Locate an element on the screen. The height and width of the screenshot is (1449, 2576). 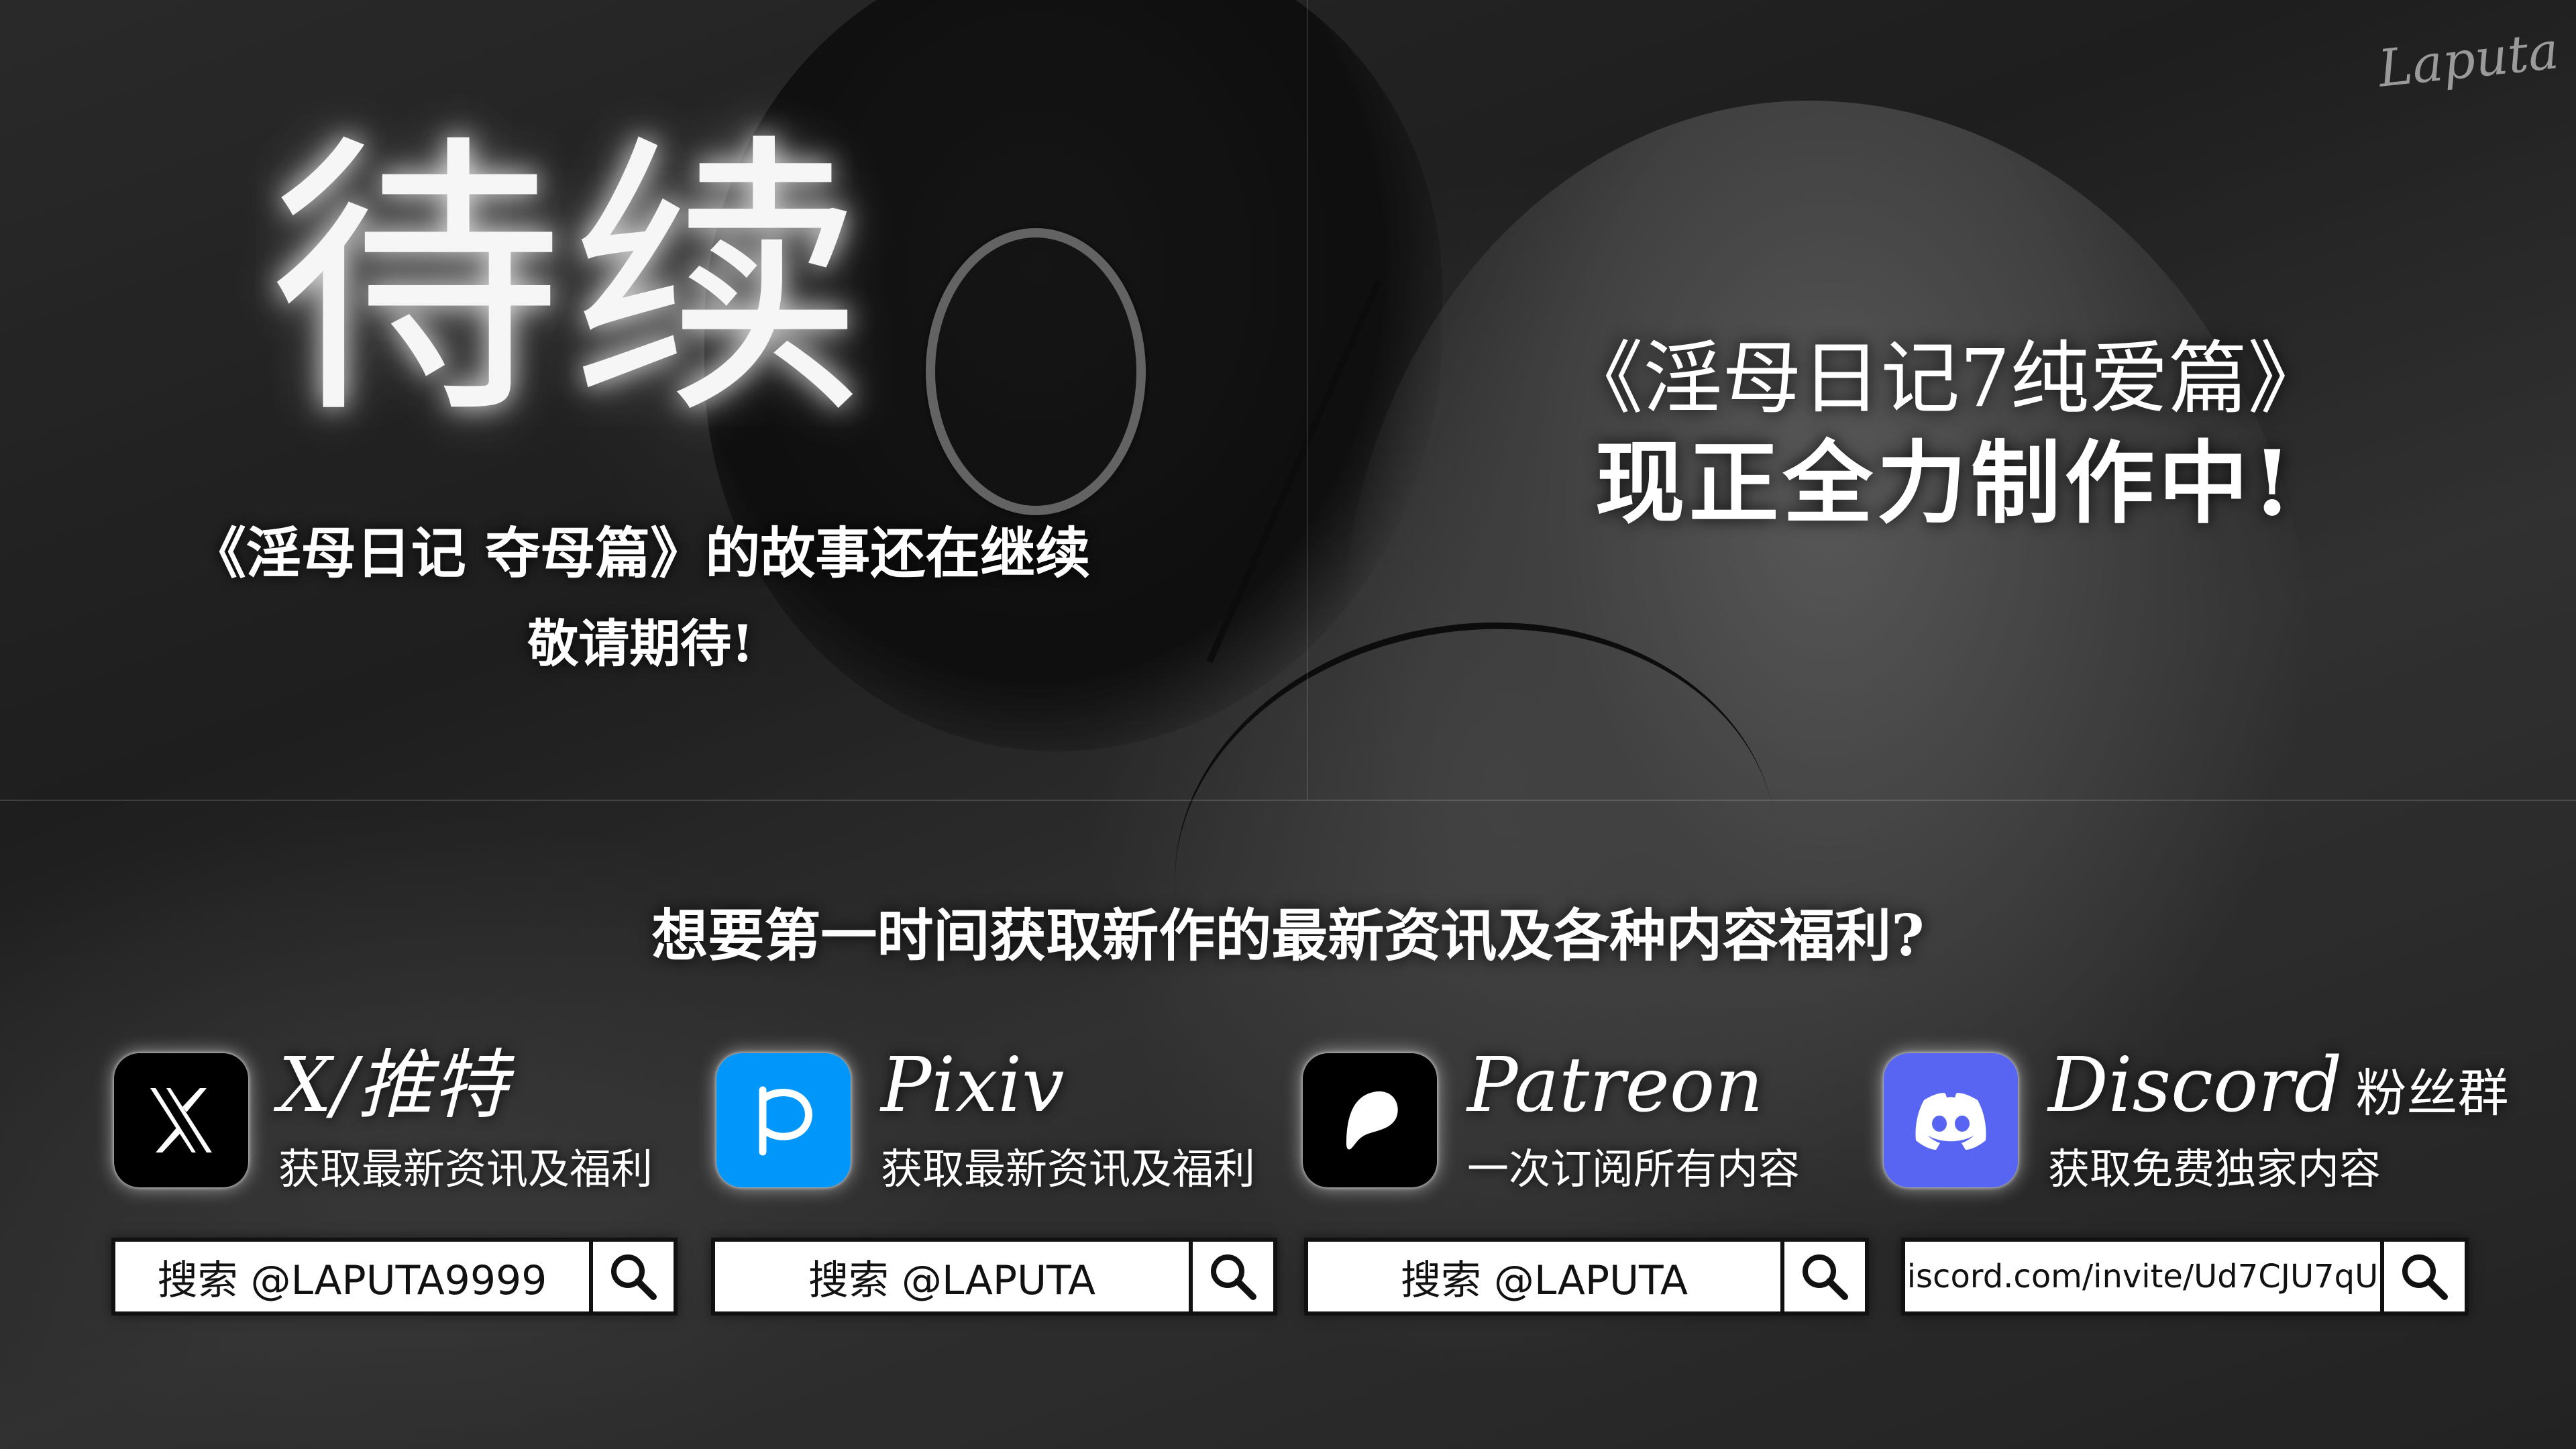
platform-x: X/推特 获取最新资讯及福利 is located at coordinates (402, 1120).